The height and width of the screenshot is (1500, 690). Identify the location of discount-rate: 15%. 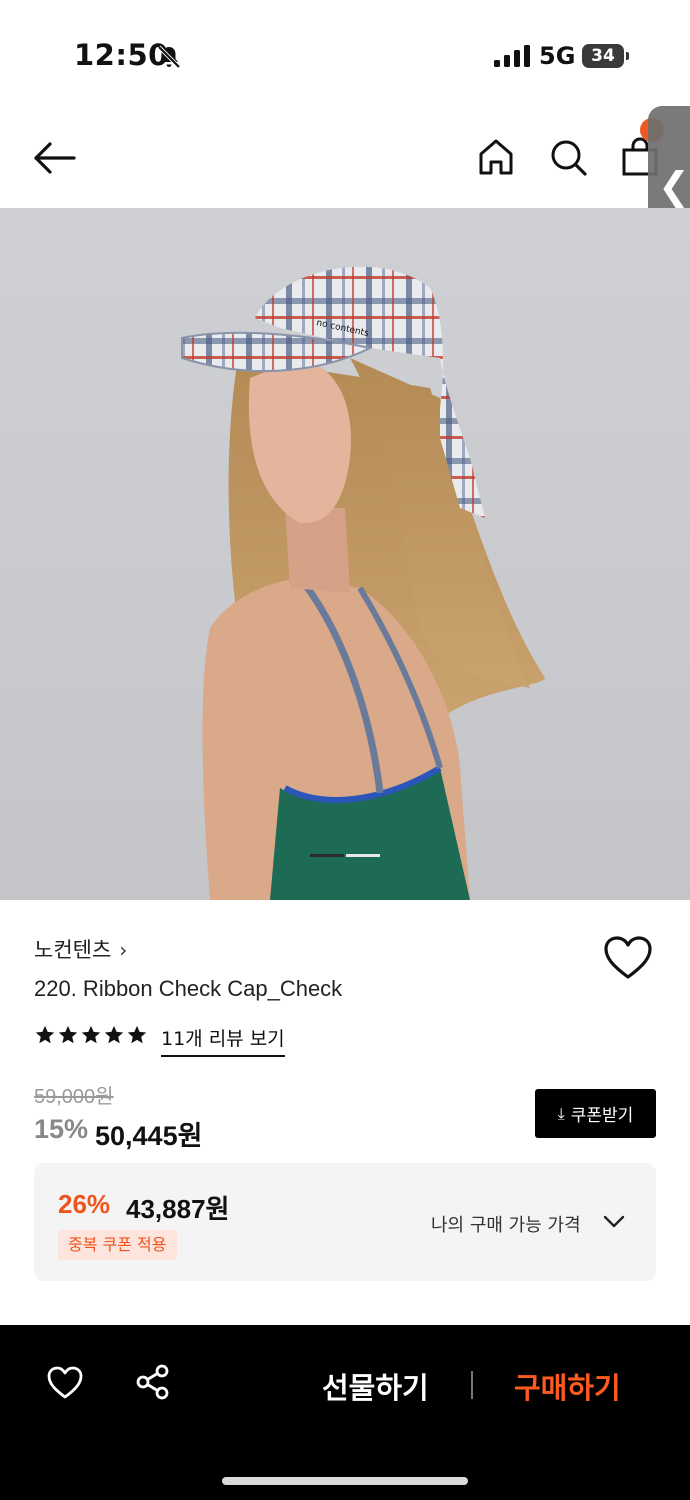
(61, 1129).